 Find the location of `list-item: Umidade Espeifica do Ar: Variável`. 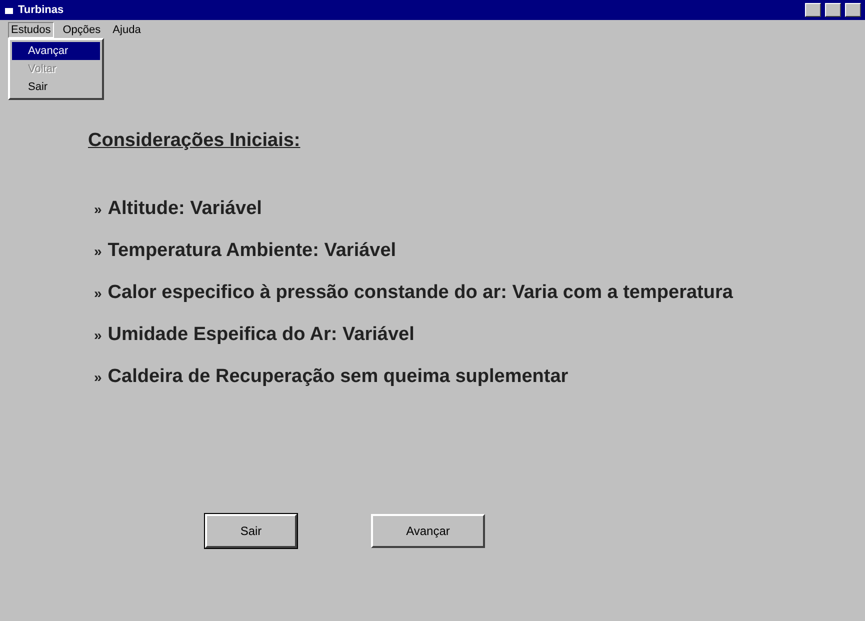

list-item: Umidade Espeifica do Ar: Variável is located at coordinates (261, 335).